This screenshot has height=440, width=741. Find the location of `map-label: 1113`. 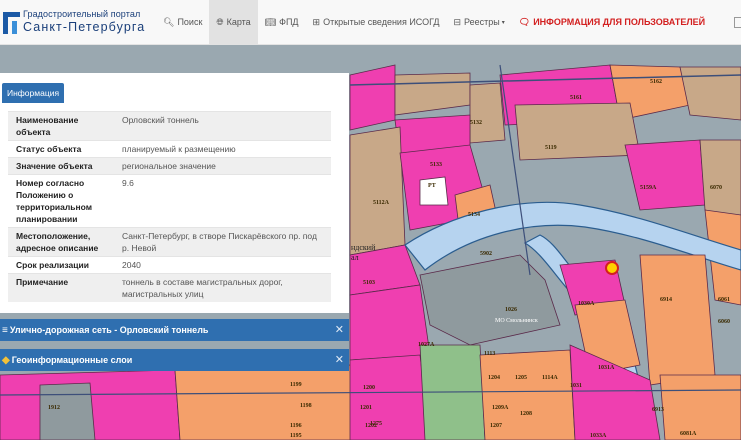

map-label: 1113 is located at coordinates (490, 354).